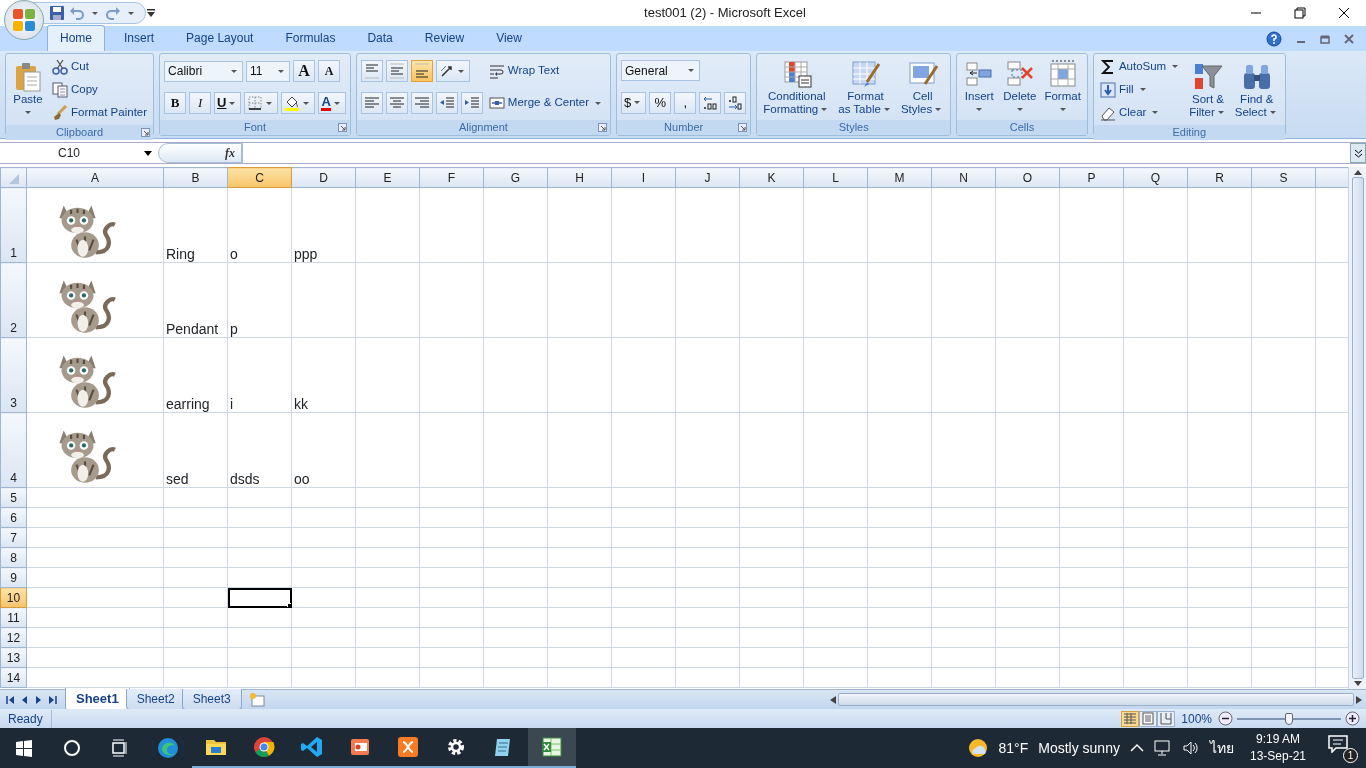 This screenshot has height=768, width=1366. I want to click on format-button: Format, so click(1062, 87).